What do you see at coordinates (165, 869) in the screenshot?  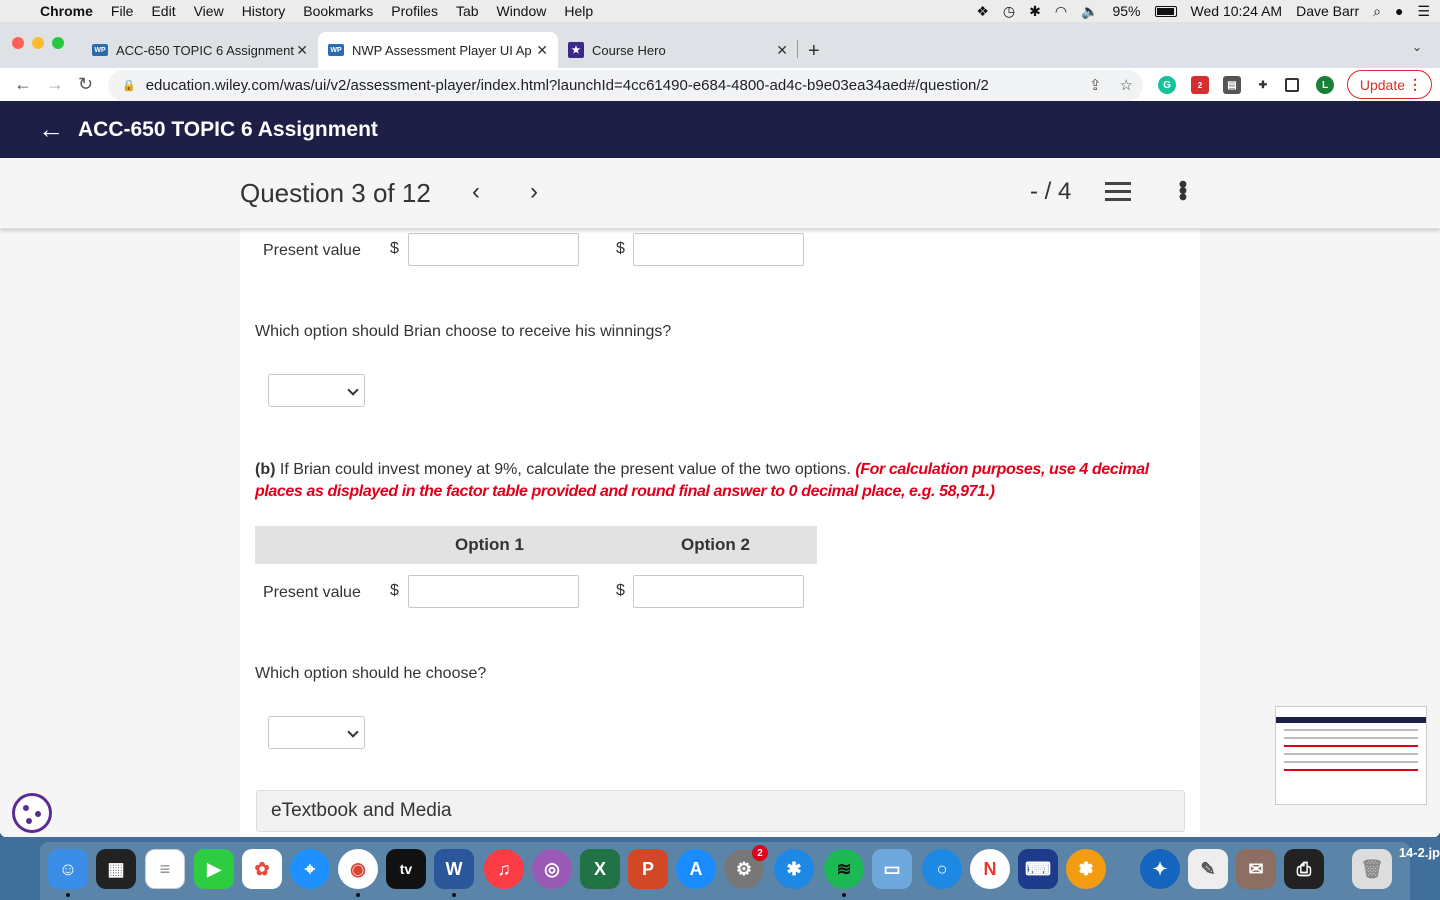 I see `reminders-icon: ≡` at bounding box center [165, 869].